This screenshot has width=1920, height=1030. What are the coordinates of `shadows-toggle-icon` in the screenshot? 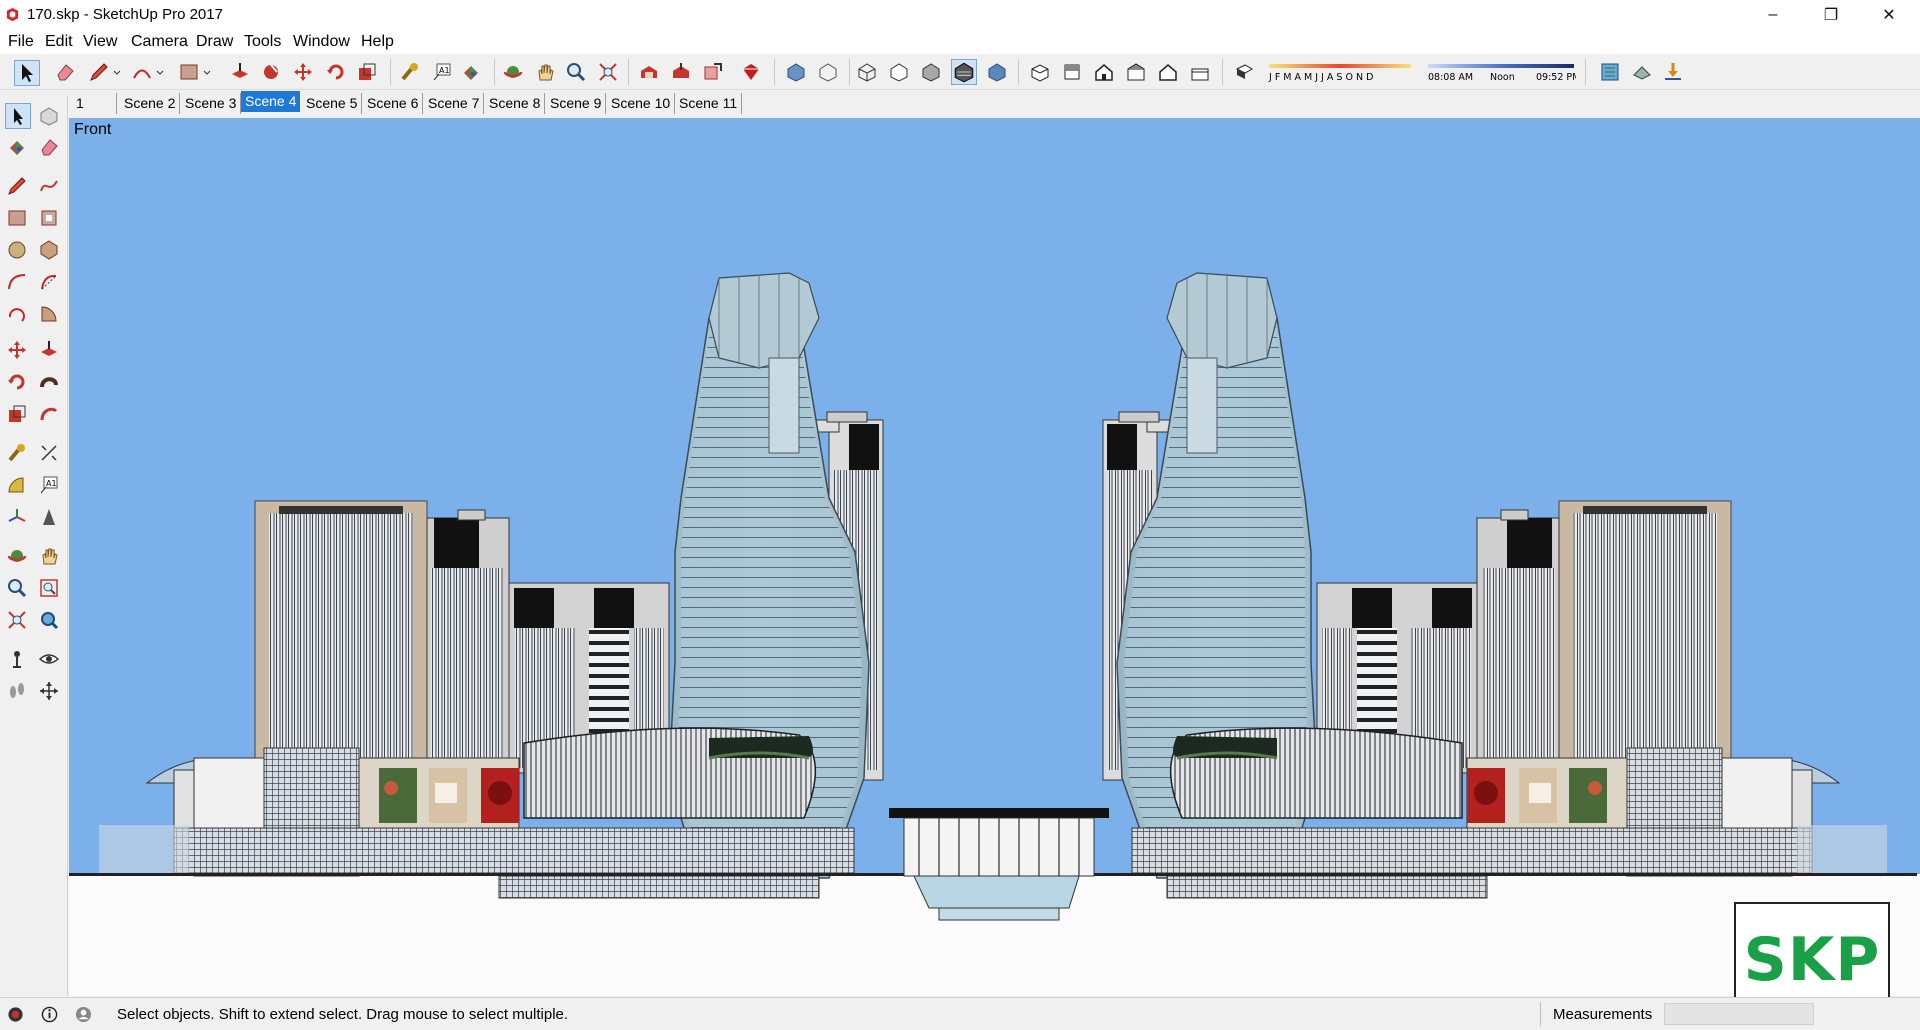 It's located at (1244, 72).